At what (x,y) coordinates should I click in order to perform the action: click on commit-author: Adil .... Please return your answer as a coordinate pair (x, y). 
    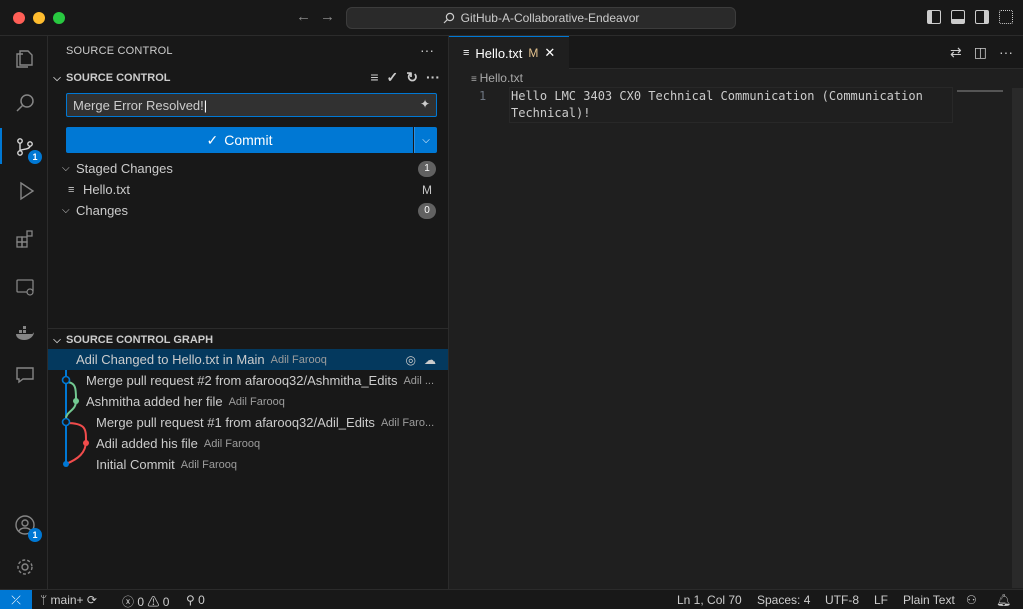
    Looking at the image, I should click on (419, 380).